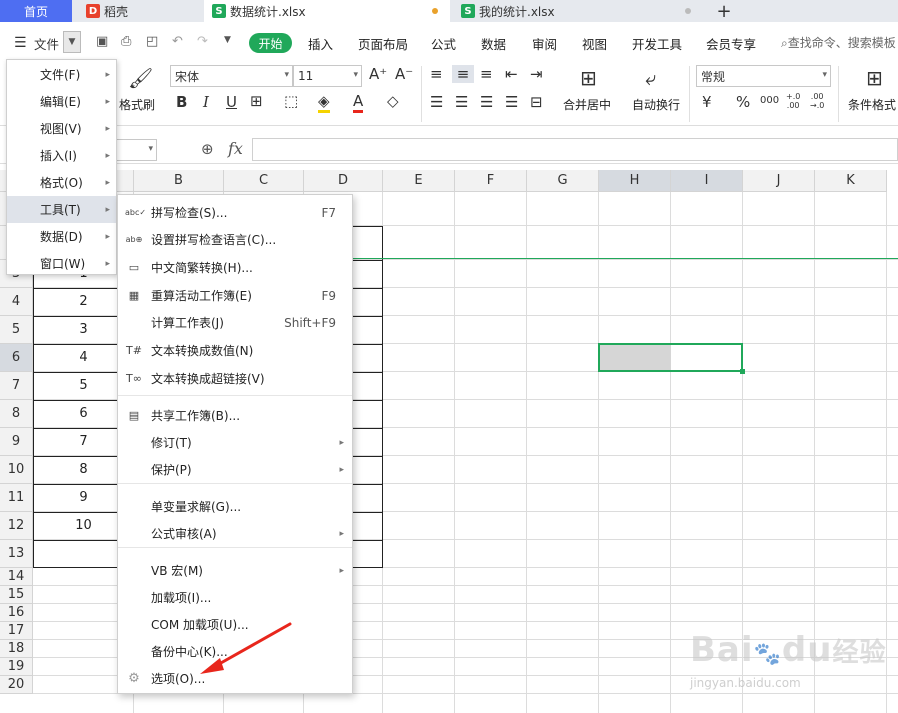  I want to click on column-header-h: H, so click(635, 181).